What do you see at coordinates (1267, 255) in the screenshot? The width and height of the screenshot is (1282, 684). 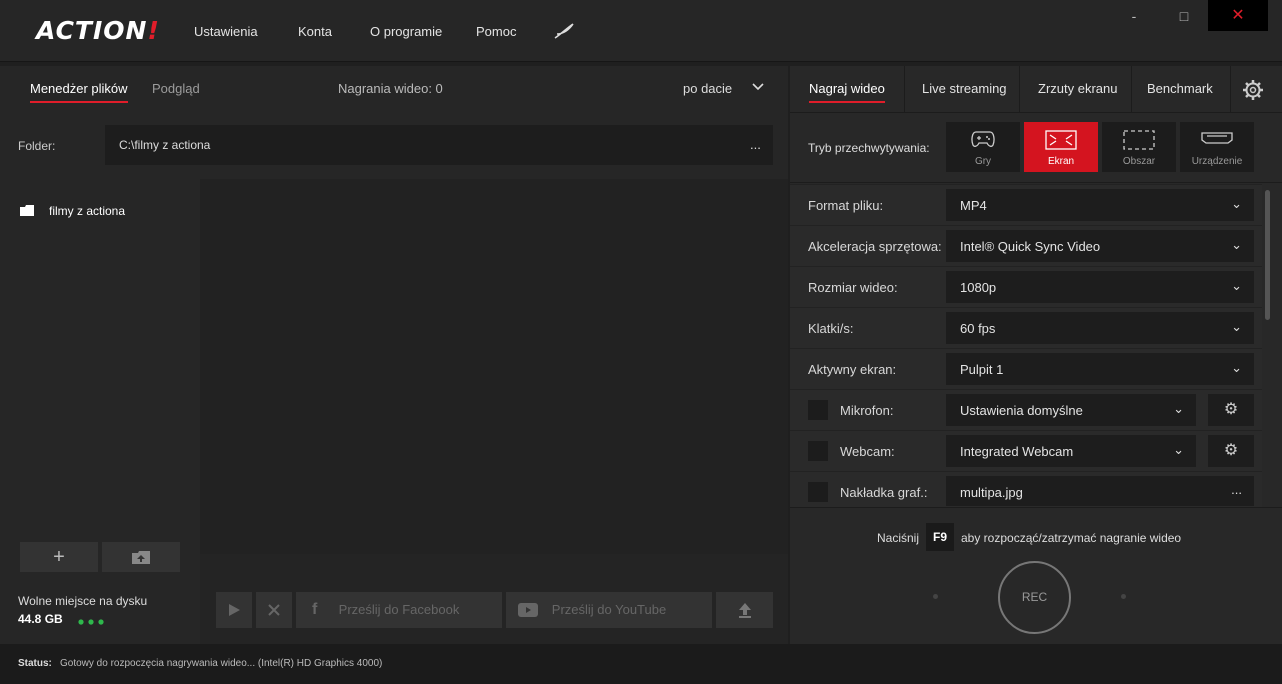 I see `settings-scrollbar` at bounding box center [1267, 255].